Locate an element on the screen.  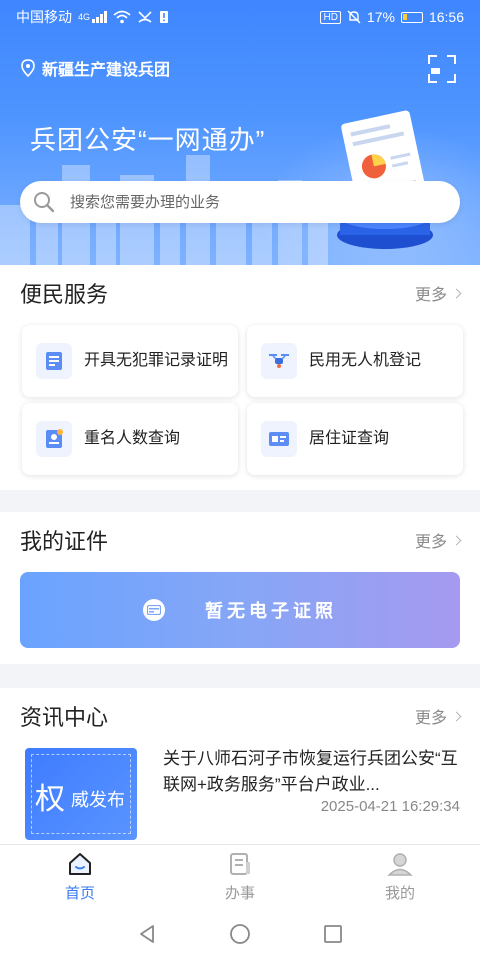
recents-icon is located at coordinates (333, 934).